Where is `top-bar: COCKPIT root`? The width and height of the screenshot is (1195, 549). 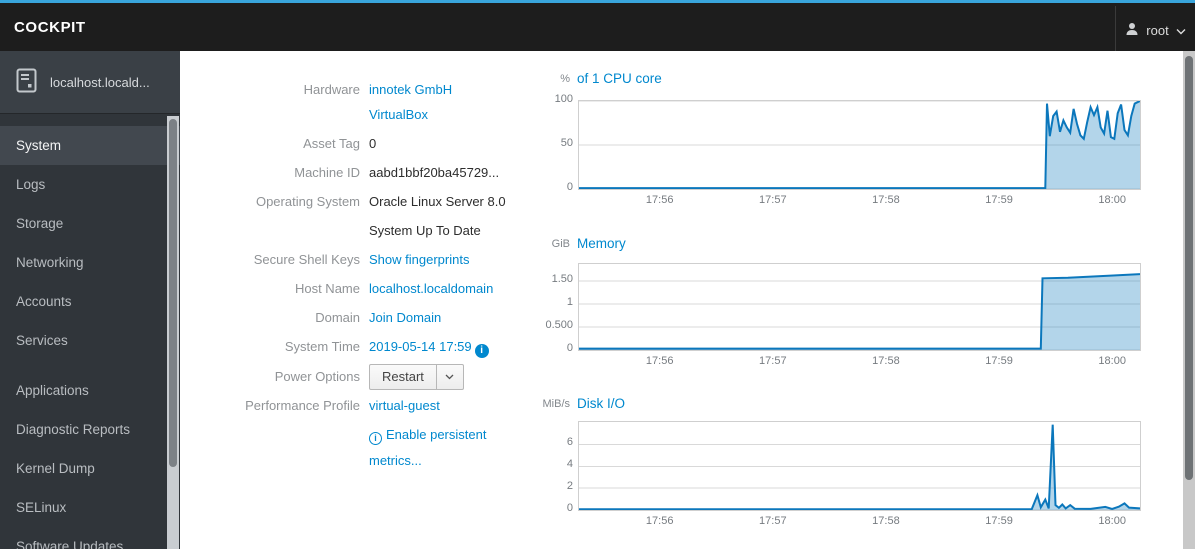
top-bar: COCKPIT root is located at coordinates (597, 27).